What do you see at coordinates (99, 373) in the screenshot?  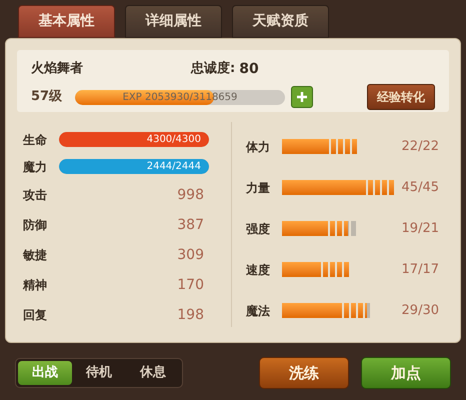 I see `mode-tab: 待机` at bounding box center [99, 373].